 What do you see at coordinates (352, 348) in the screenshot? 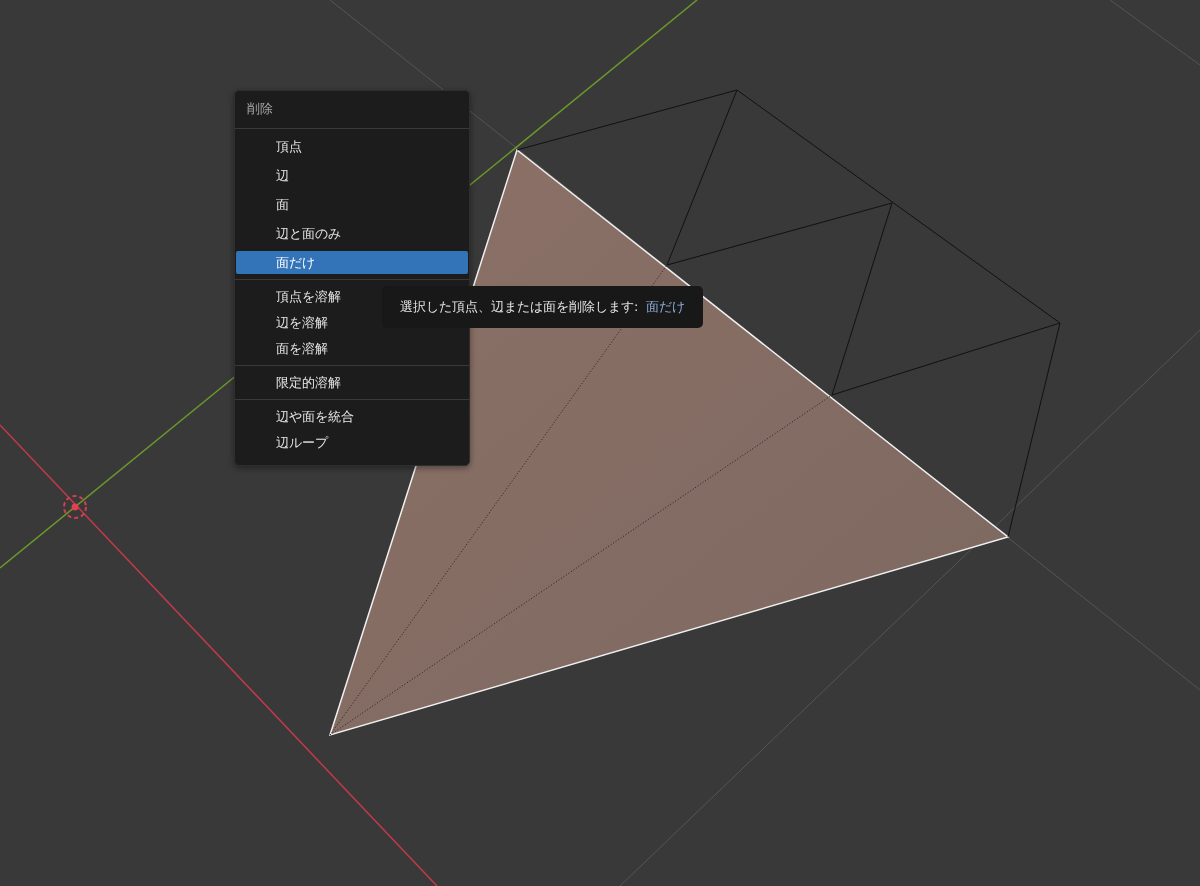
I see `menu-item: 面を溶解` at bounding box center [352, 348].